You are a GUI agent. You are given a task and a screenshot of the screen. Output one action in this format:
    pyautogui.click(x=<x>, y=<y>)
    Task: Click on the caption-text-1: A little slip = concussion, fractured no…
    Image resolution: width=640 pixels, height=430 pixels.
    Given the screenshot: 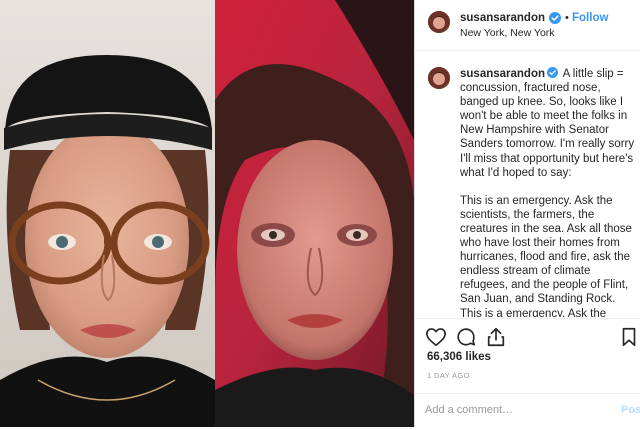 What is the action you would take?
    pyautogui.click(x=547, y=123)
    